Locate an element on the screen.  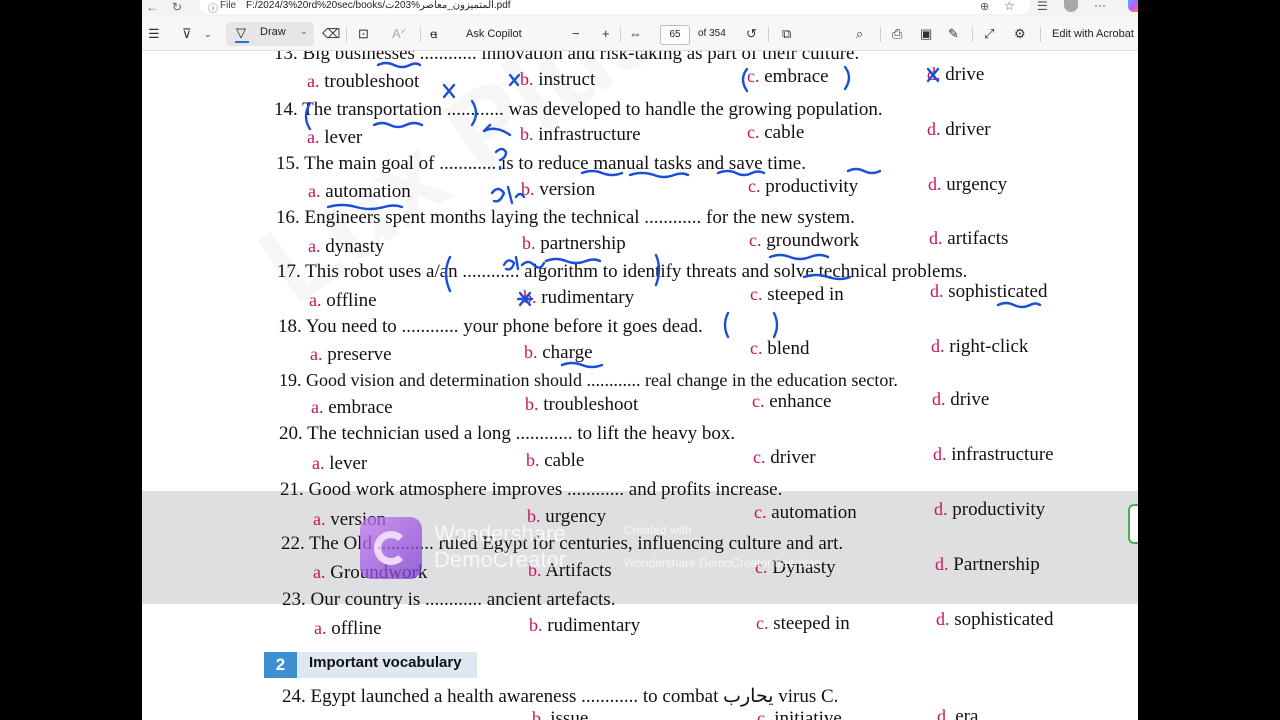
option-23-d: d. sophisticated is located at coordinates (995, 619).